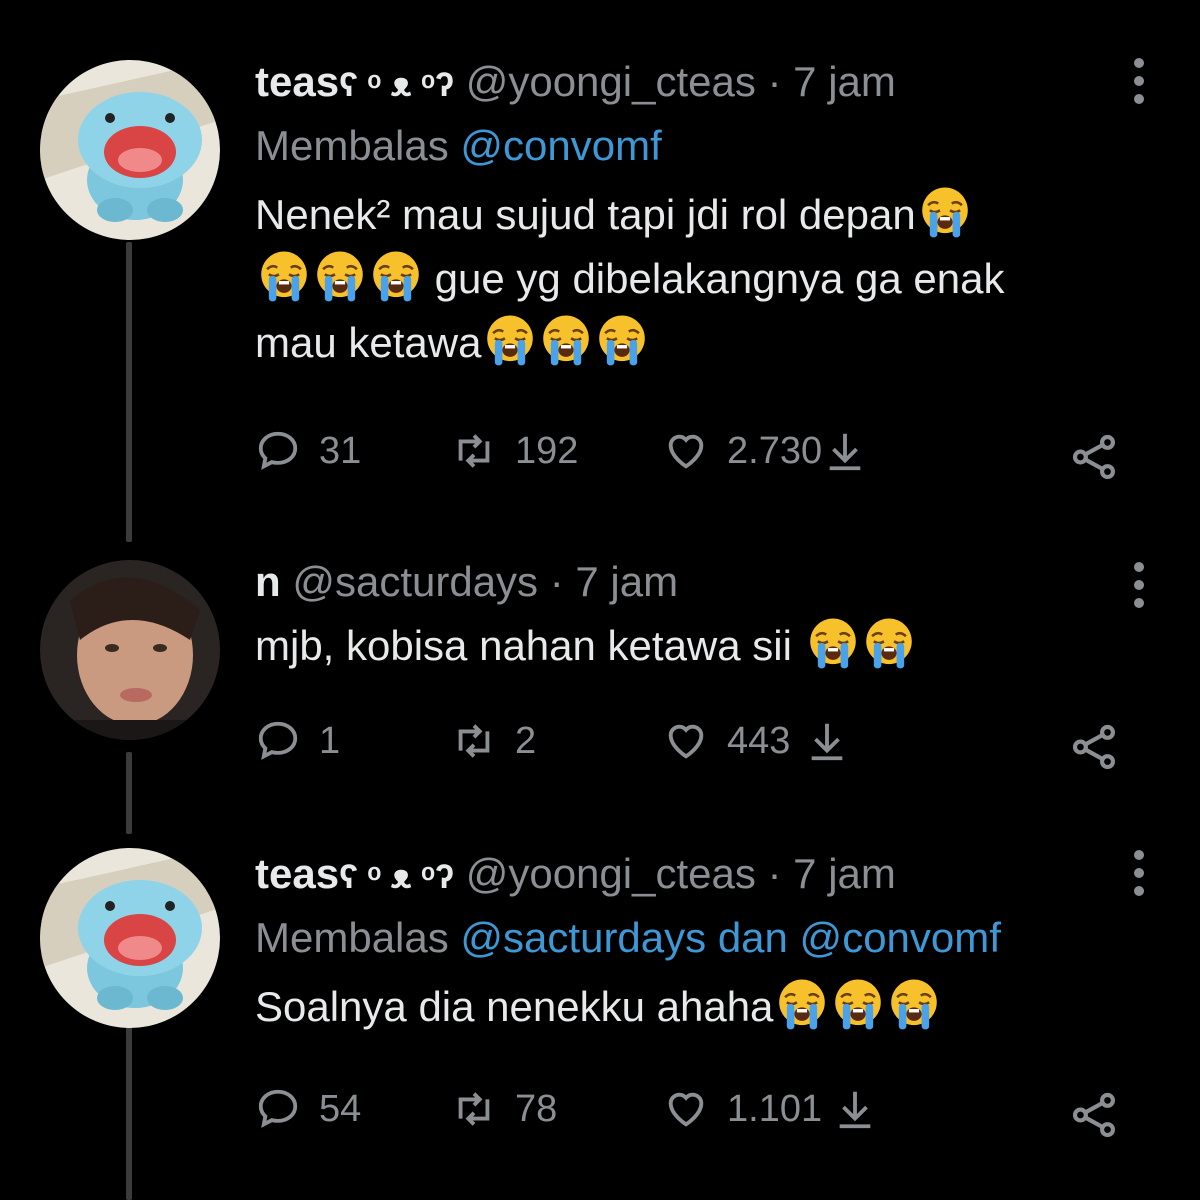 The height and width of the screenshot is (1200, 1200). I want to click on display-name: n, so click(268, 581).